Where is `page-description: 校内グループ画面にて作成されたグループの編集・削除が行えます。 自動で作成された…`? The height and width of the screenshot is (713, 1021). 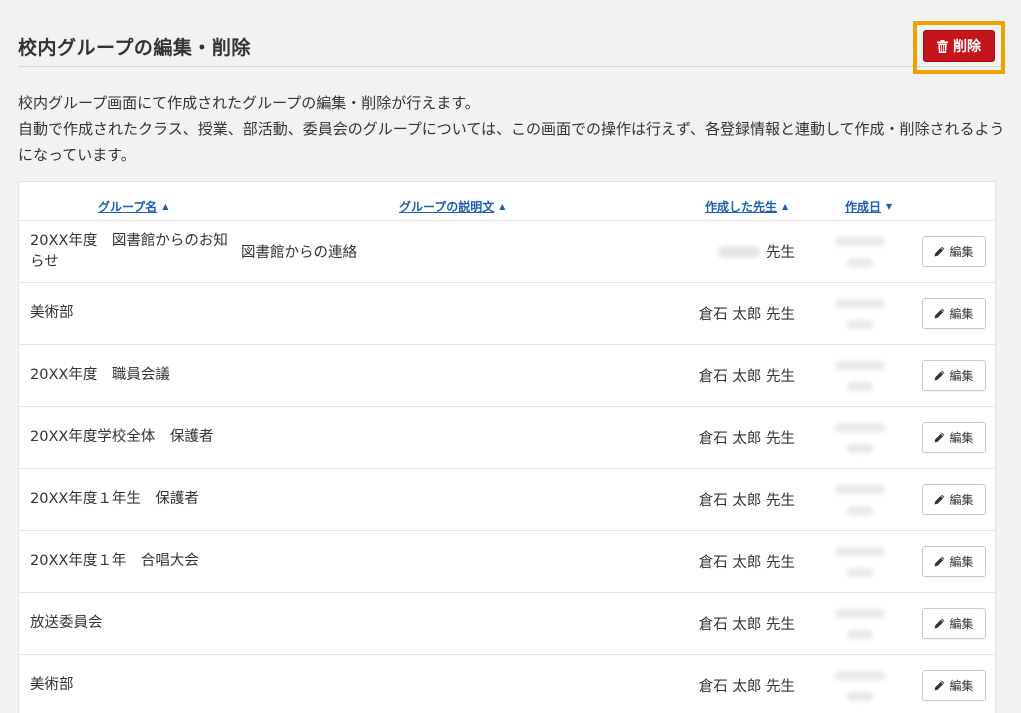 page-description: 校内グループ画面にて作成されたグループの編集・削除が行えます。 自動で作成された… is located at coordinates (513, 129).